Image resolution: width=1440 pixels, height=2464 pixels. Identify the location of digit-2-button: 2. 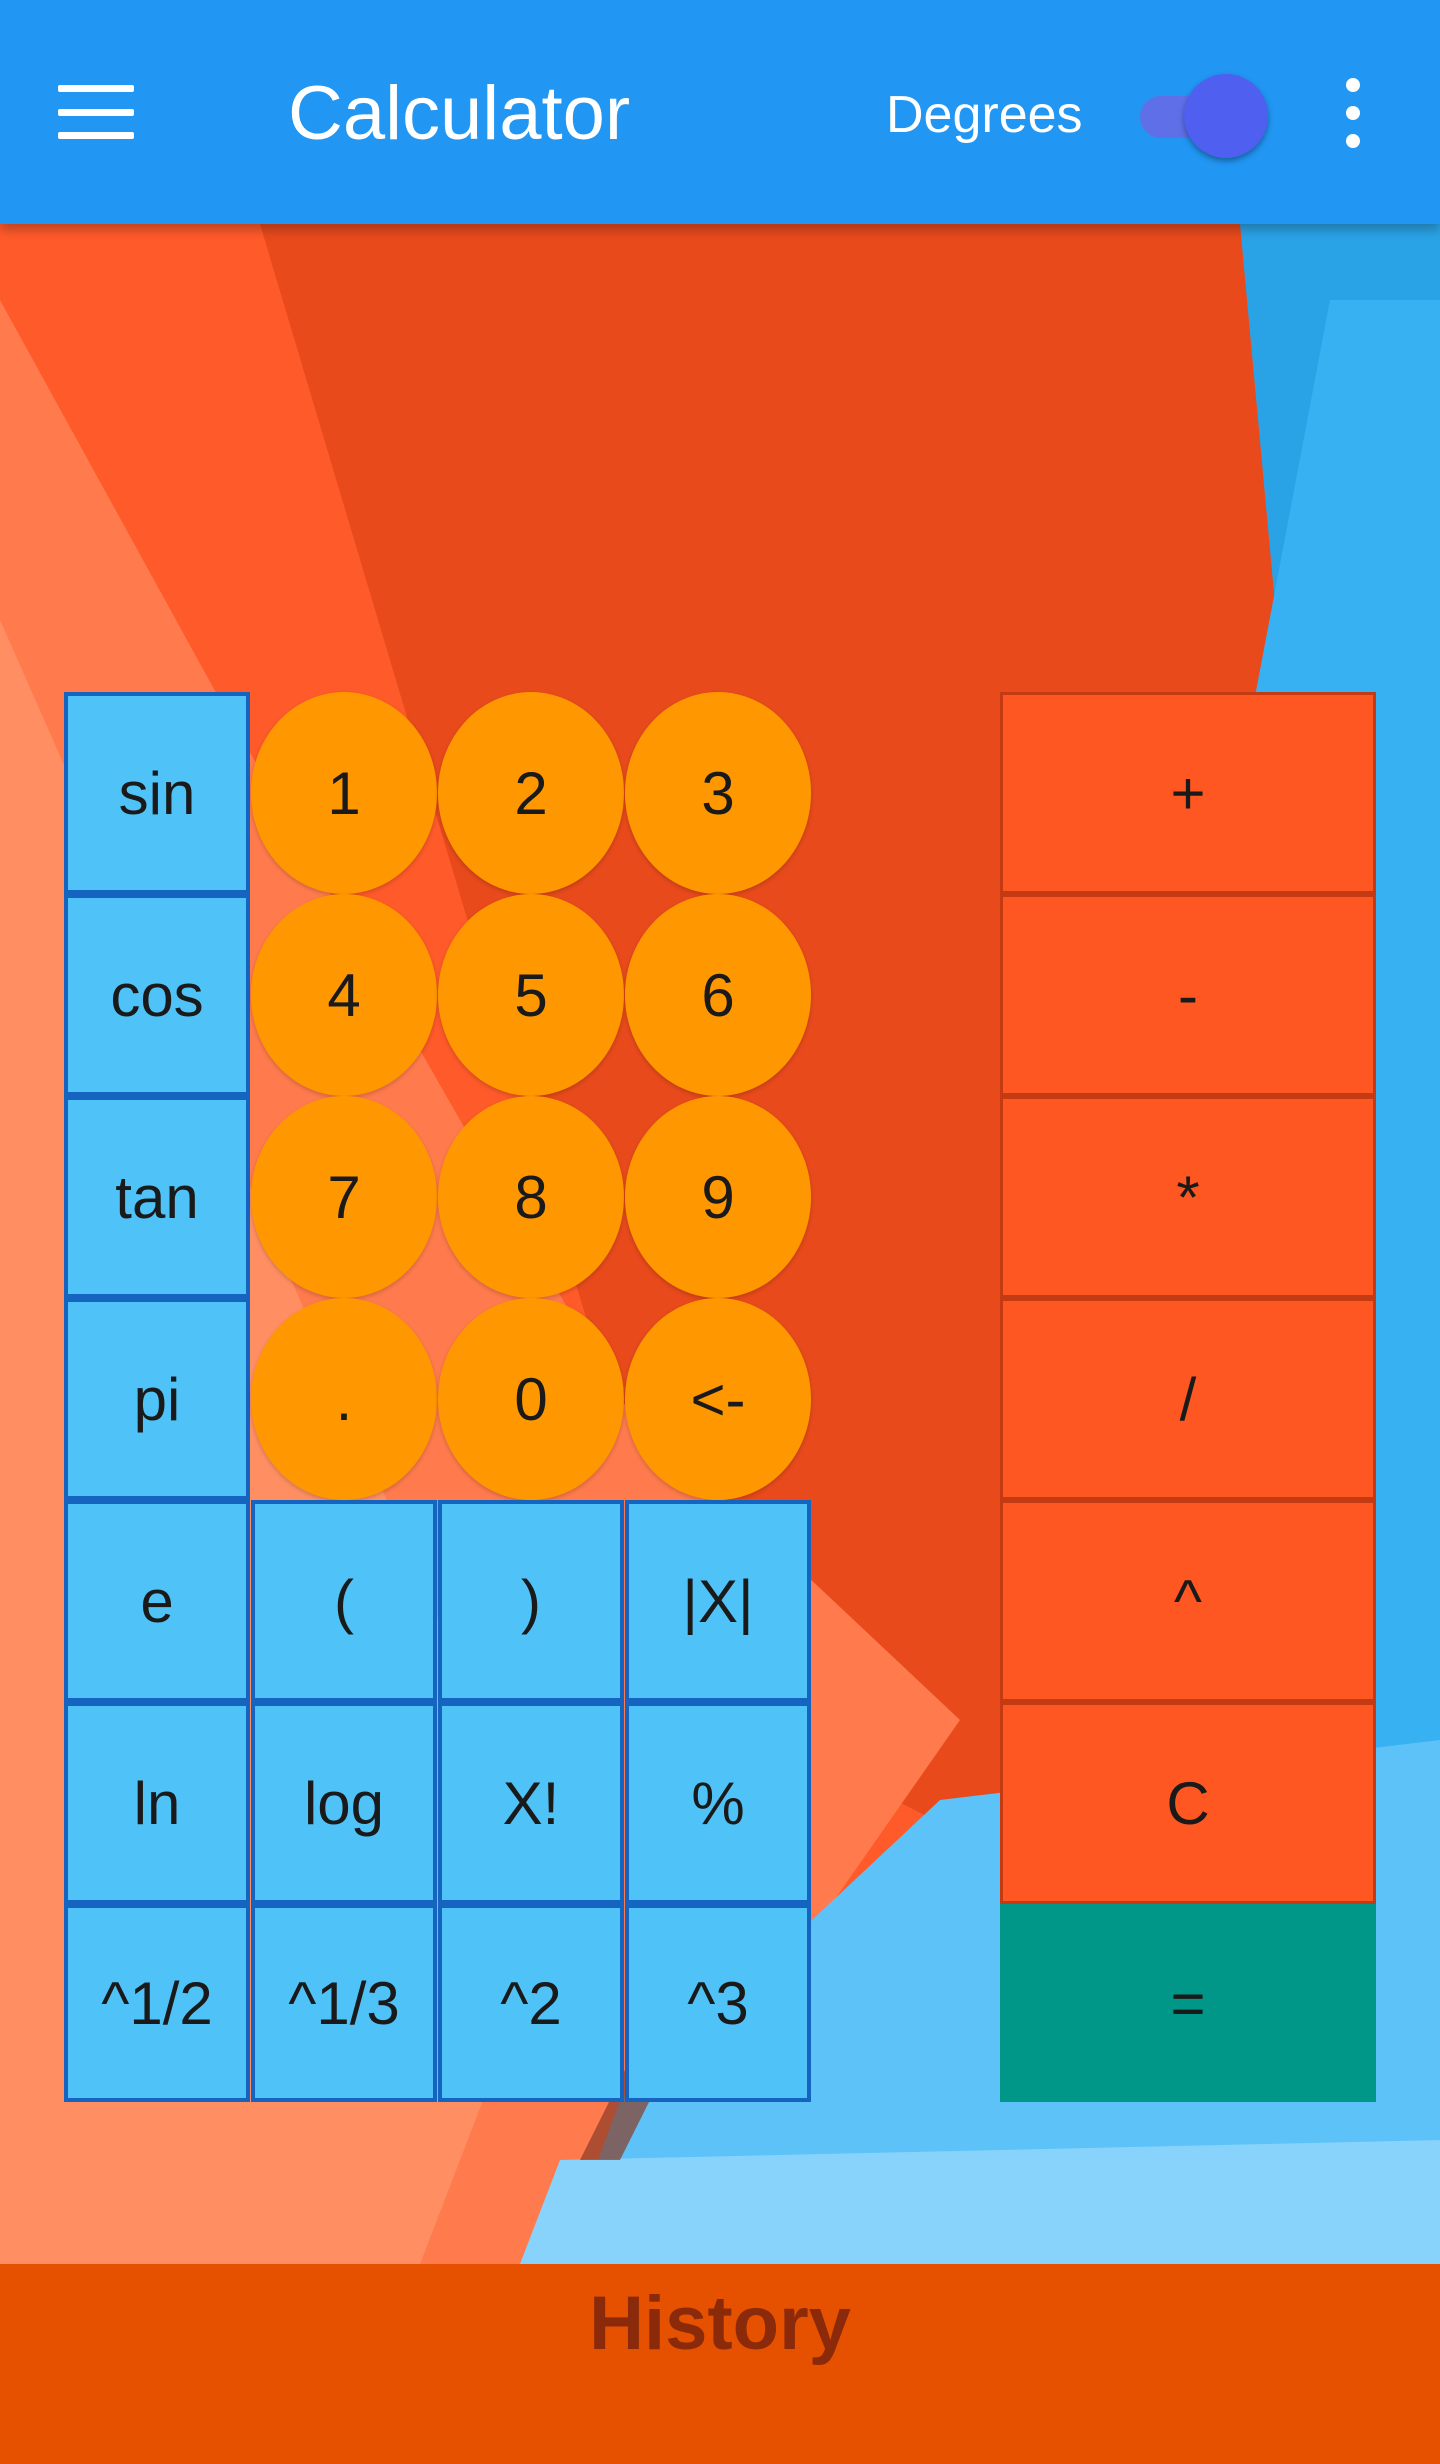
(531, 793).